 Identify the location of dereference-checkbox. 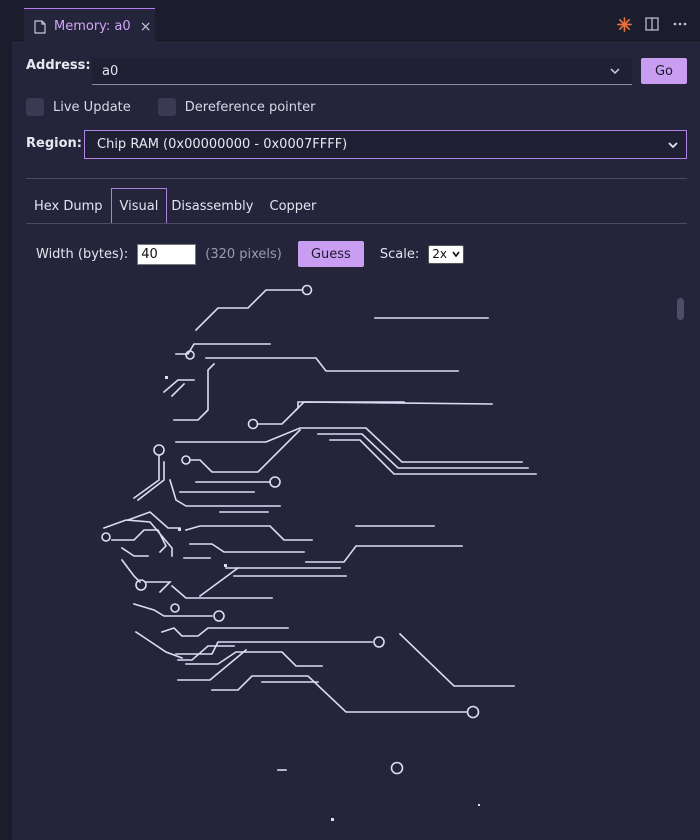
(166, 107).